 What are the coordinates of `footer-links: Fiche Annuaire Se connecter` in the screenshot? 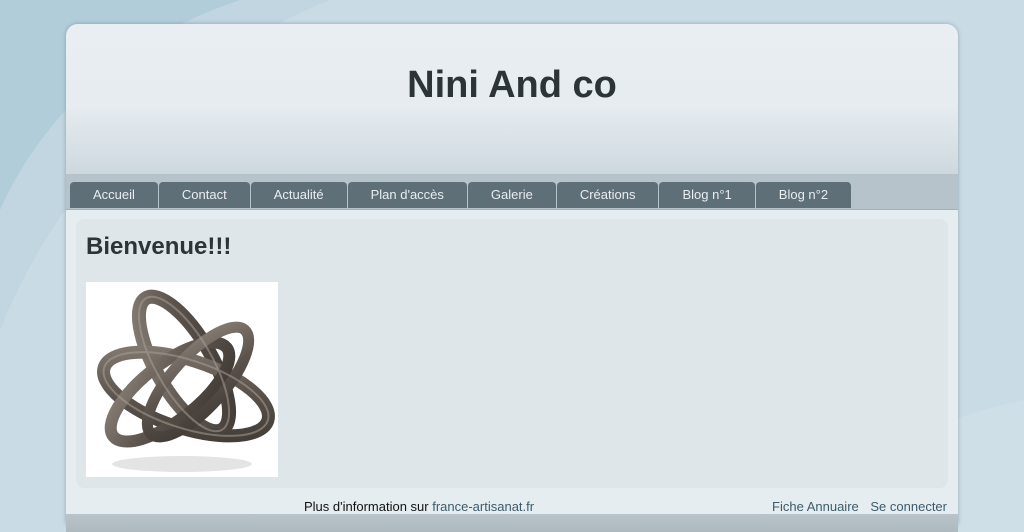 It's located at (855, 506).